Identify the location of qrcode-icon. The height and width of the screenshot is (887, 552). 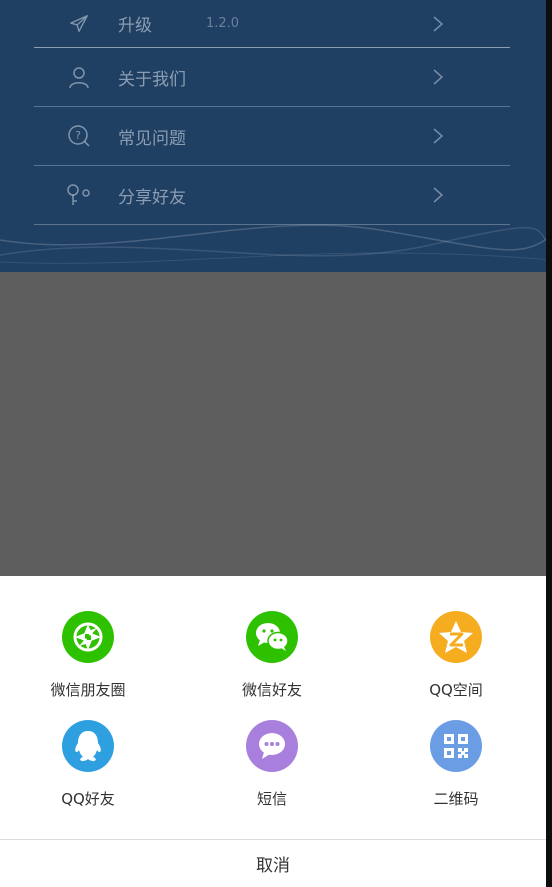
(456, 746).